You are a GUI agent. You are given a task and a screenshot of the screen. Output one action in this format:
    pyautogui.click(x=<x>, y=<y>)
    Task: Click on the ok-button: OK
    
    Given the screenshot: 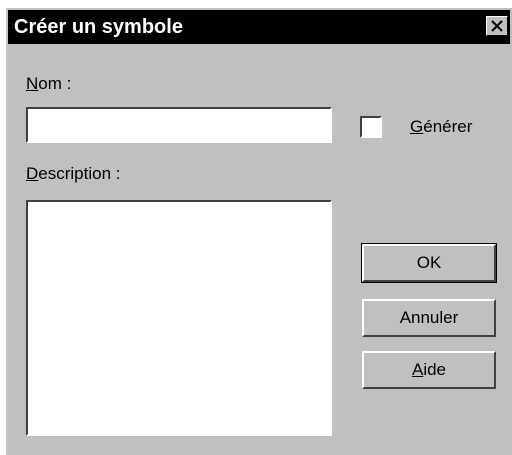 What is the action you would take?
    pyautogui.click(x=429, y=263)
    